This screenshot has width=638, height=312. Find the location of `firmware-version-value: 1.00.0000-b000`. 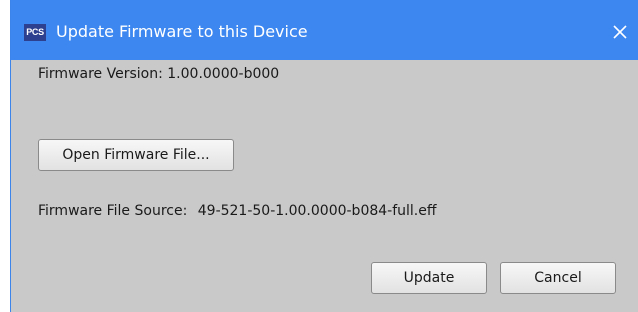

firmware-version-value: 1.00.0000-b000 is located at coordinates (223, 74).